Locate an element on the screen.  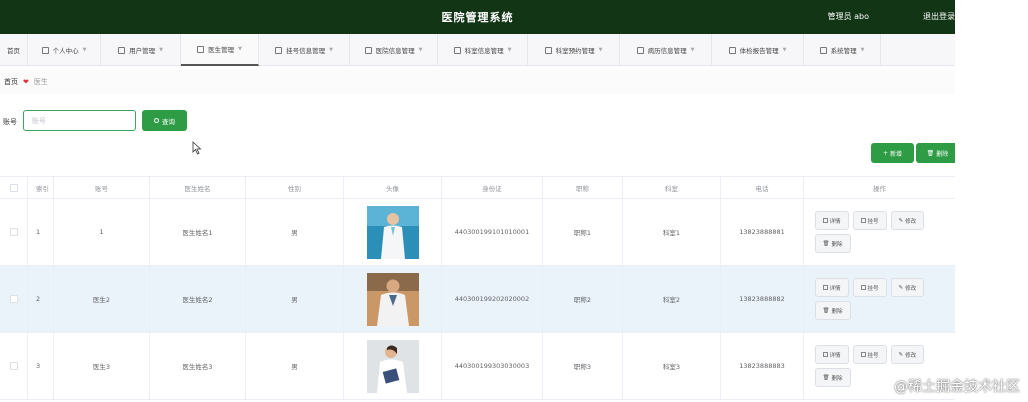
doctor-icon is located at coordinates (201, 49).